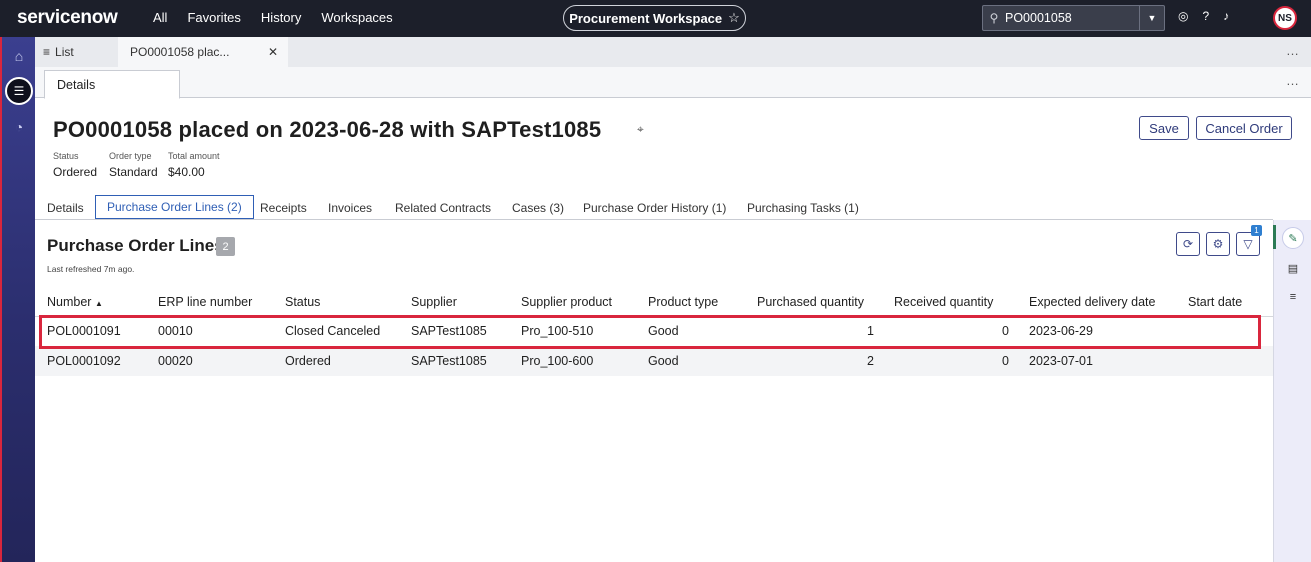 This screenshot has height=562, width=1311. What do you see at coordinates (584, 331) in the screenshot?
I see `supplier-product-link: Pro_100-510` at bounding box center [584, 331].